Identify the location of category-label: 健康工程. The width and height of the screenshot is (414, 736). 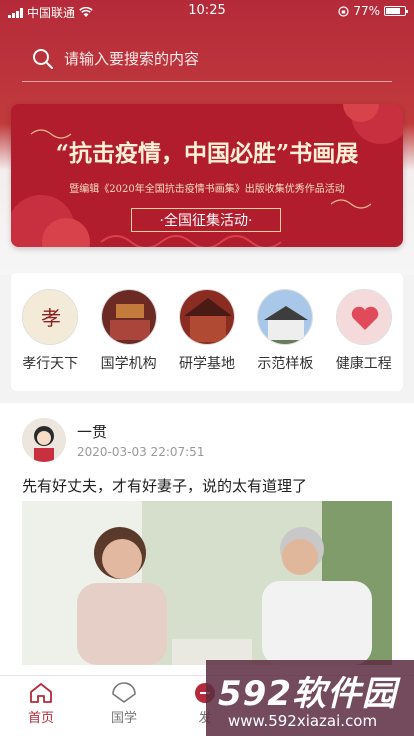
(363, 364).